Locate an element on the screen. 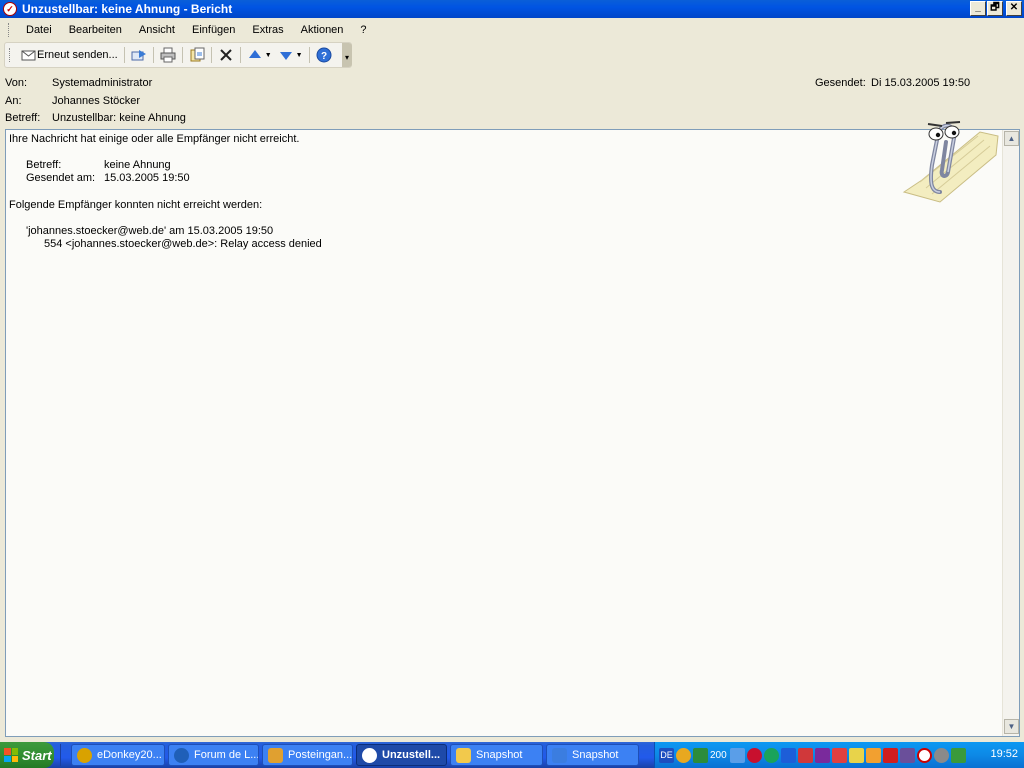  window-controls: _ 🗗 ✕ is located at coordinates (996, 8).